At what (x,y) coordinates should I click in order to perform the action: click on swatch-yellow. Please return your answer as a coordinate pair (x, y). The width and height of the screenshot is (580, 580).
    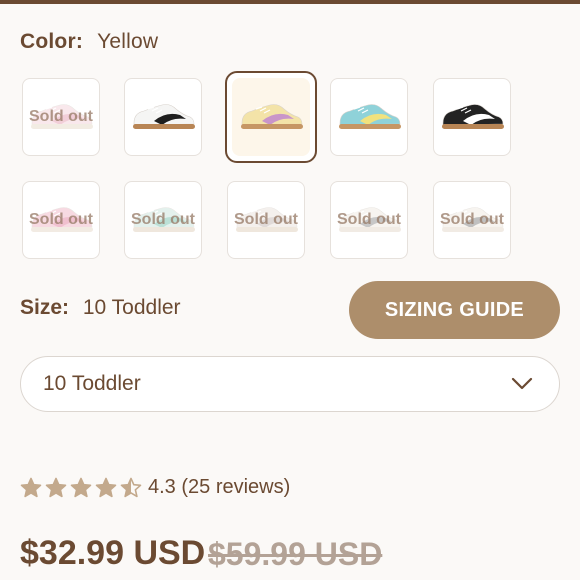
    Looking at the image, I should click on (271, 117).